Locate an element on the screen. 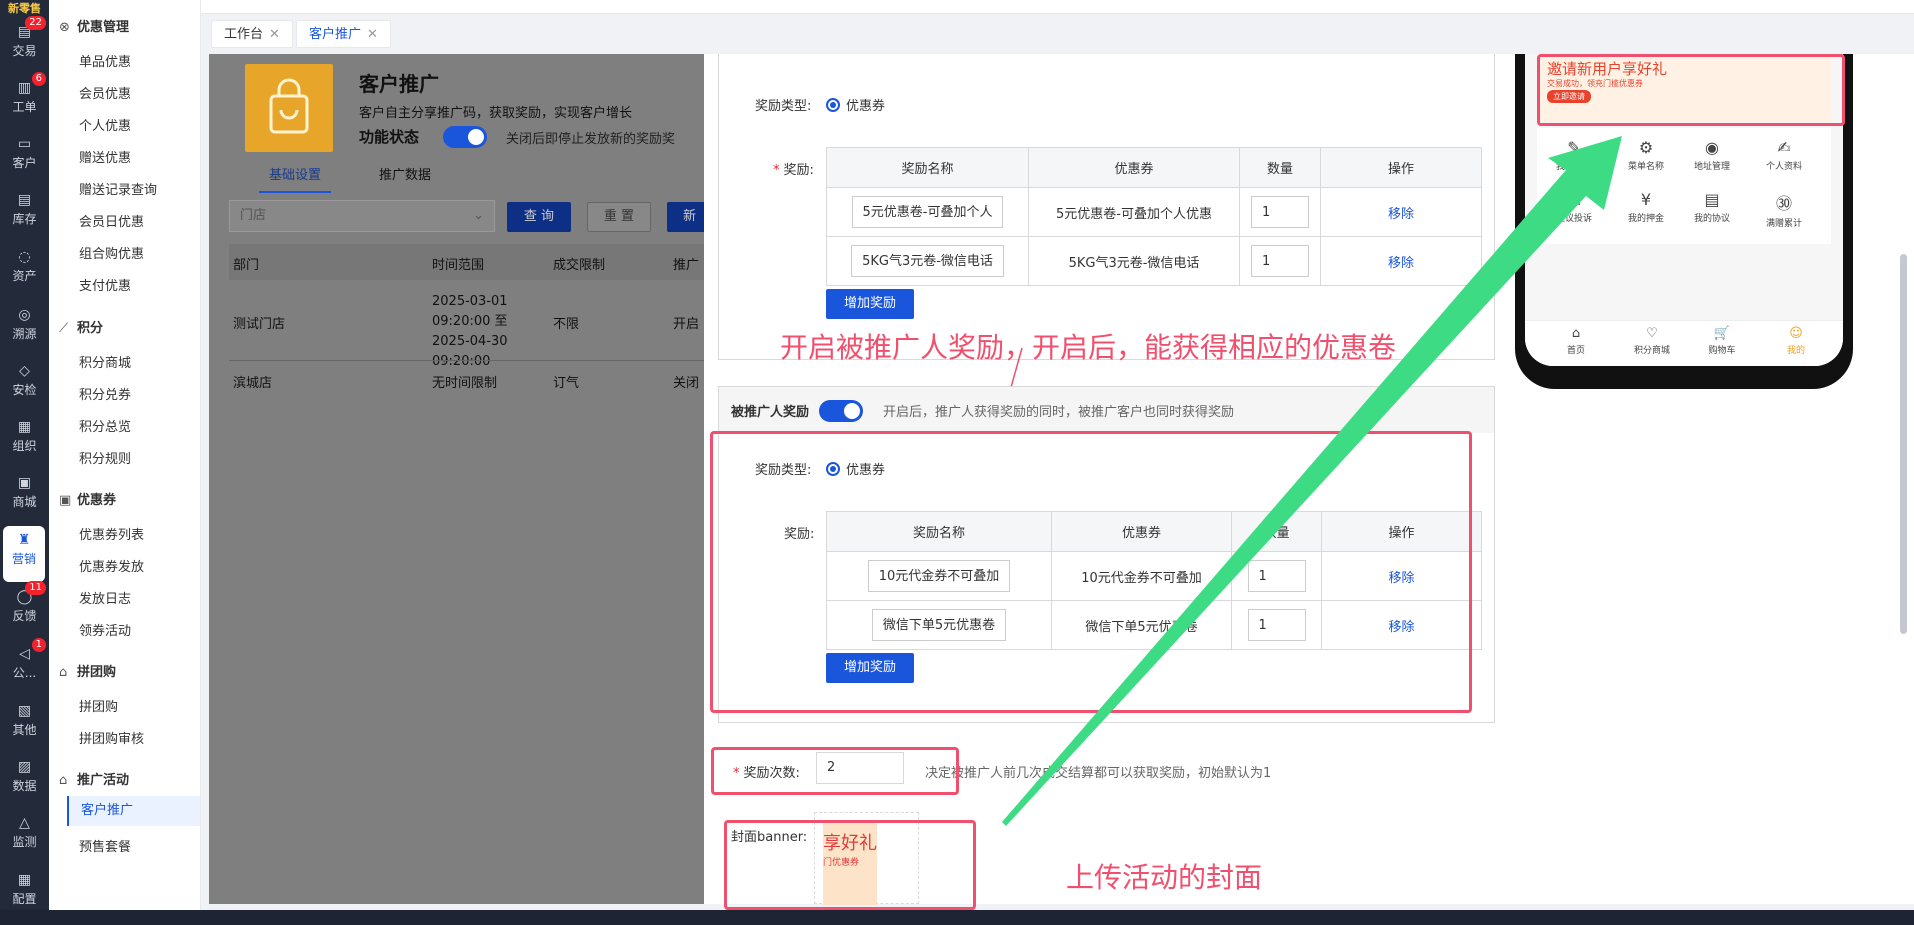 The width and height of the screenshot is (1914, 925). menu-group-groupbuy: ⌂ 拼团购 is located at coordinates (87, 670).